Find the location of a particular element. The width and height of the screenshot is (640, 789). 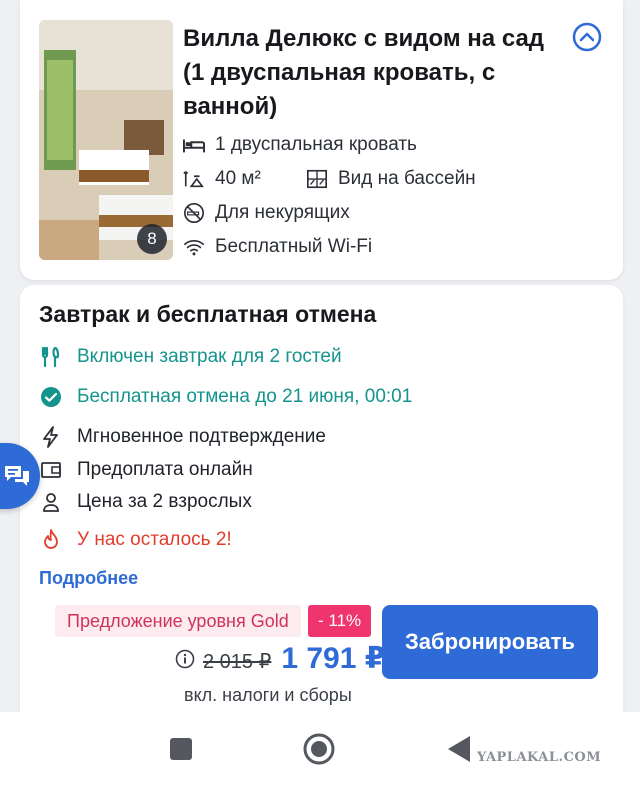

tax-note: вкл. налоги и сборы is located at coordinates (268, 695).